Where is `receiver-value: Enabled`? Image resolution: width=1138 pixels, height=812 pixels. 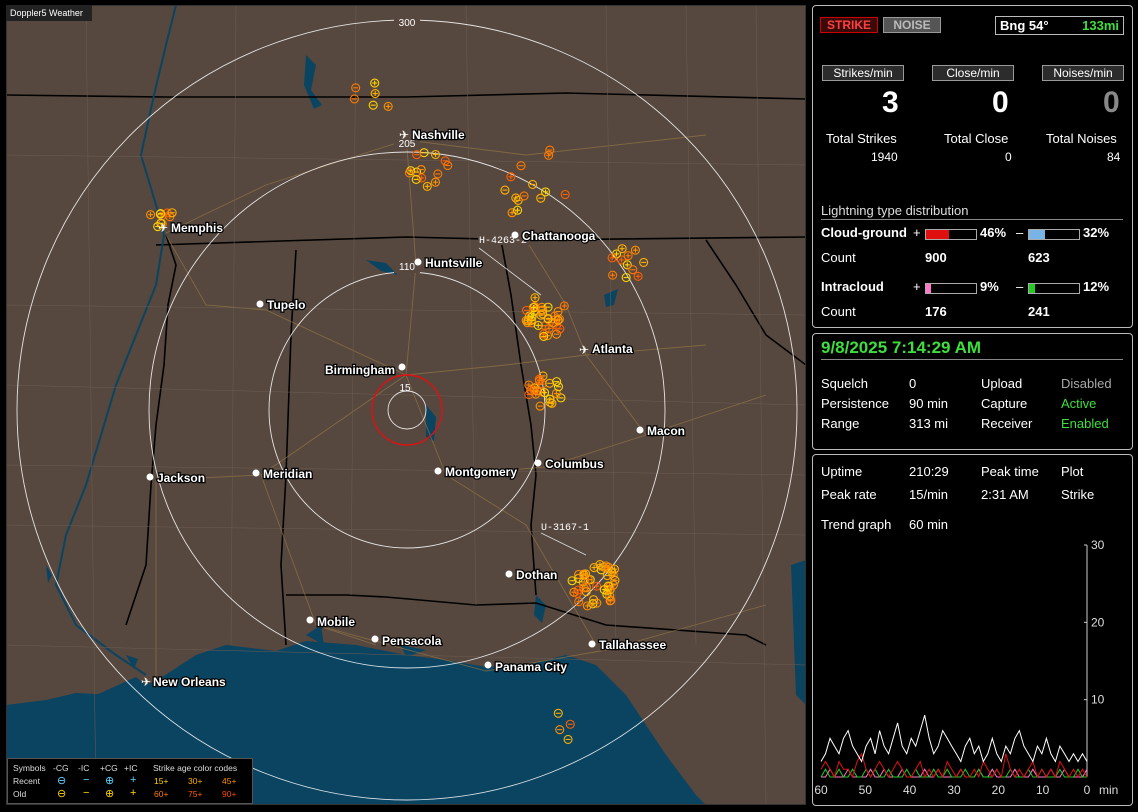
receiver-value: Enabled is located at coordinates (1085, 423).